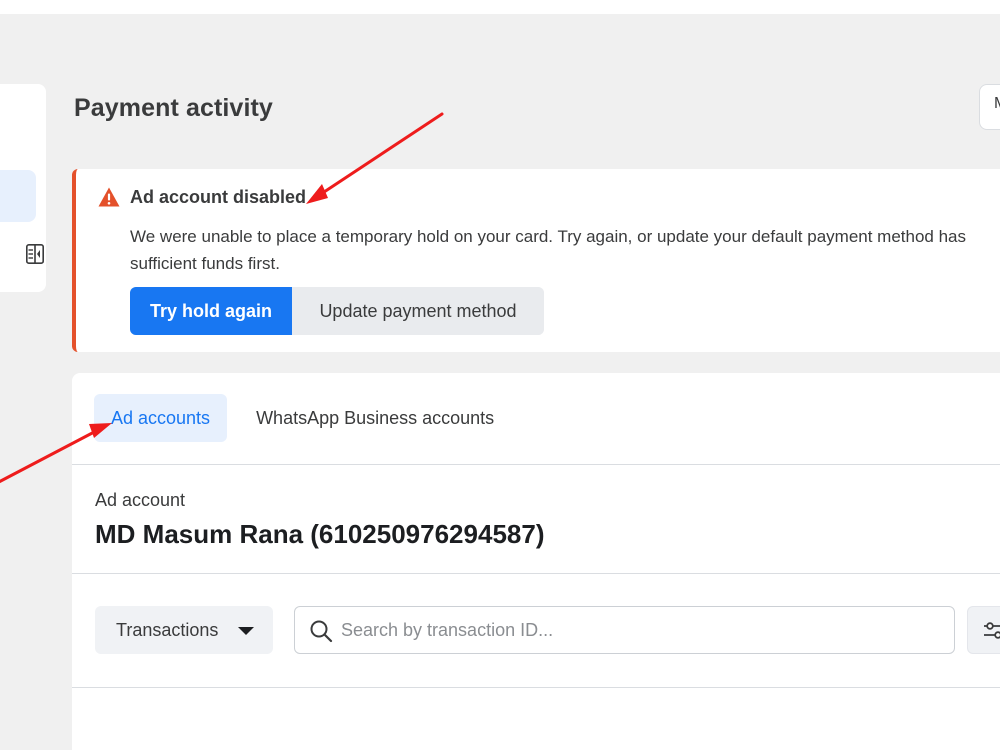 This screenshot has width=1000, height=750. I want to click on filter-button, so click(983, 630).